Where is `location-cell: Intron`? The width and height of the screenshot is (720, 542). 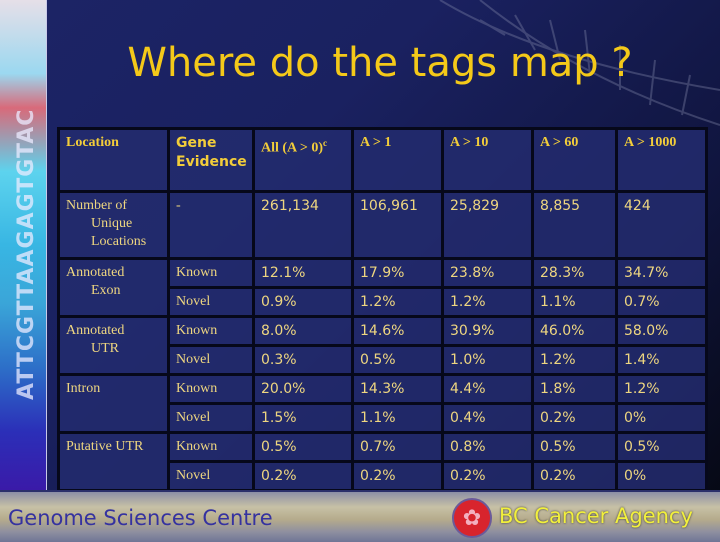 location-cell: Intron is located at coordinates (113, 403).